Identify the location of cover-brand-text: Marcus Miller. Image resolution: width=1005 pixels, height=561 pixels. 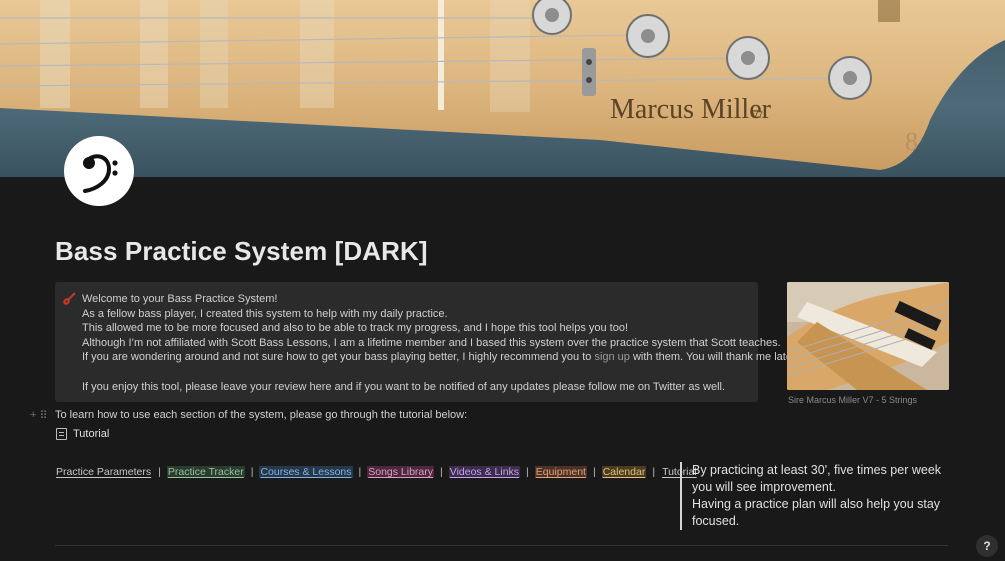
(691, 109).